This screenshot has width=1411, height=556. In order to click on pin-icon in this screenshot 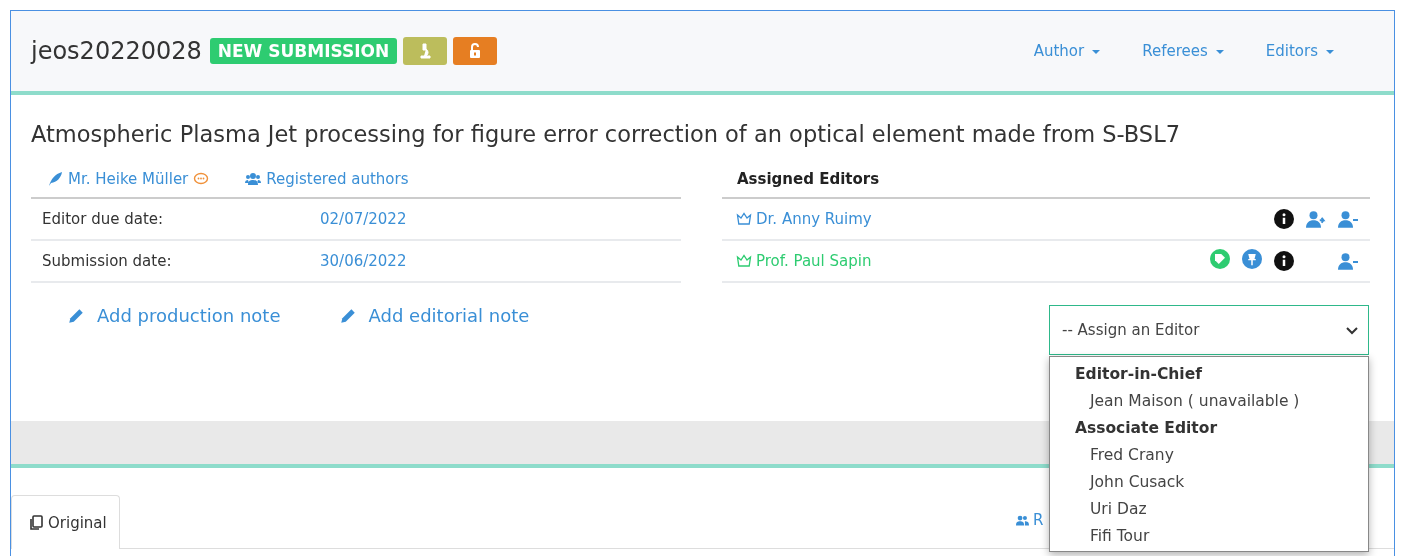, I will do `click(1252, 259)`.